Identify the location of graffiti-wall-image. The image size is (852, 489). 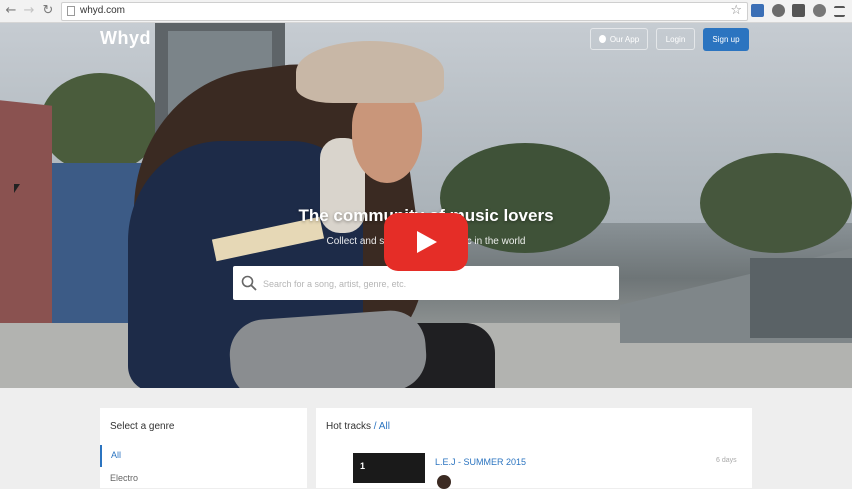
(26, 228).